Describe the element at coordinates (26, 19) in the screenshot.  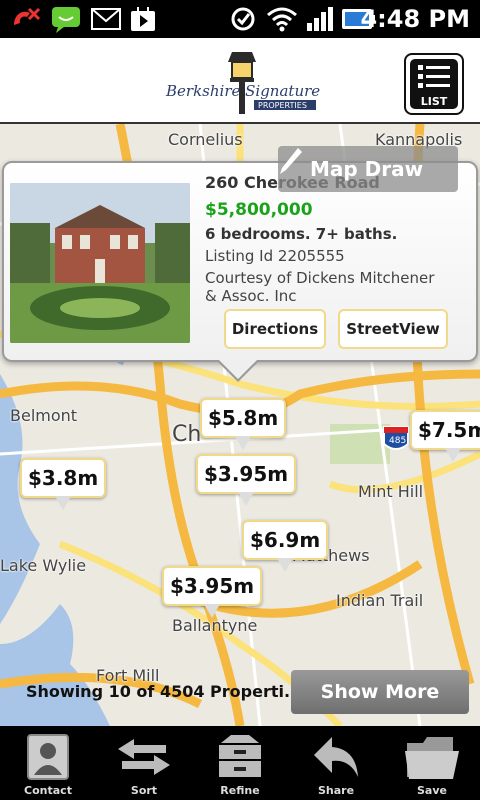
I see `missed-call-icon` at that location.